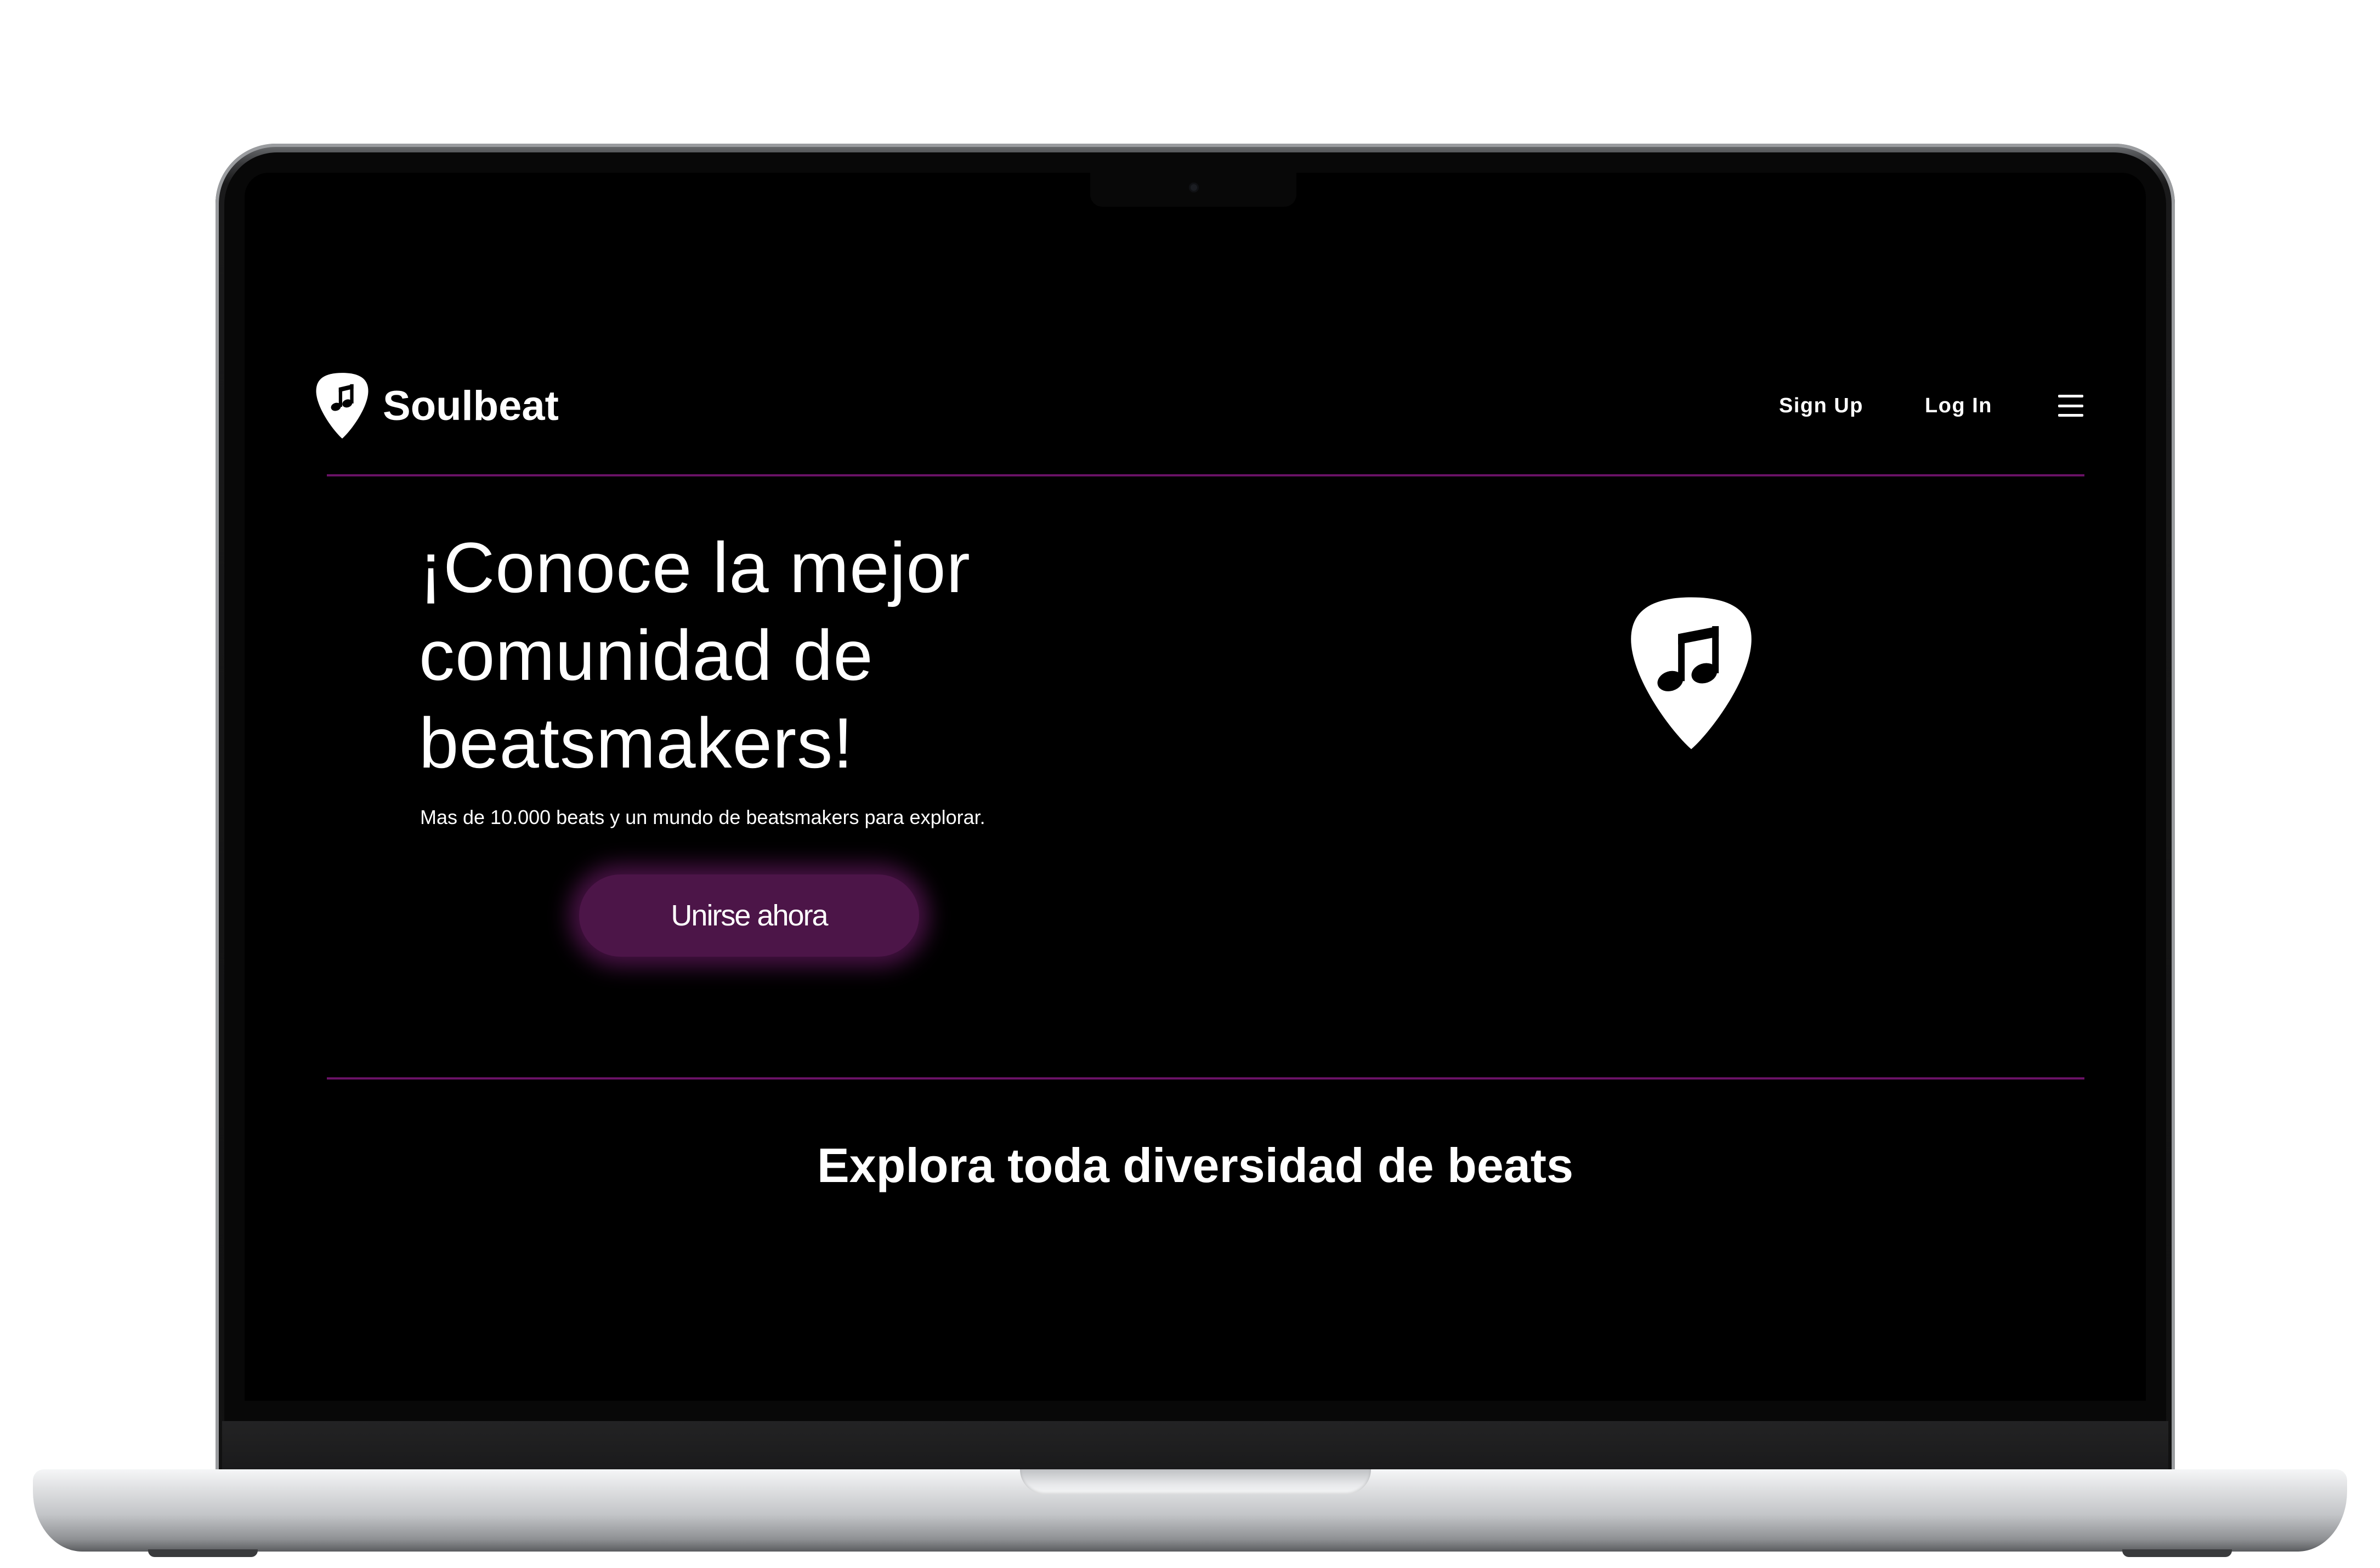 The height and width of the screenshot is (1568, 2380). I want to click on hamburger-menu-icon, so click(2070, 406).